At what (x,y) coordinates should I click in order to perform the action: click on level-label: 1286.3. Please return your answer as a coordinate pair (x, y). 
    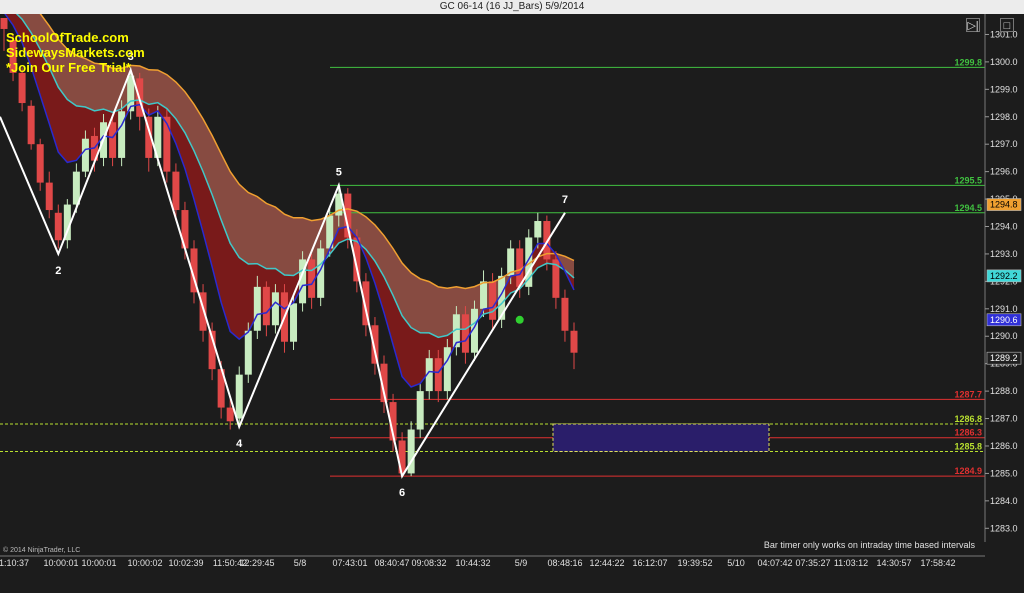
    Looking at the image, I should click on (968, 433).